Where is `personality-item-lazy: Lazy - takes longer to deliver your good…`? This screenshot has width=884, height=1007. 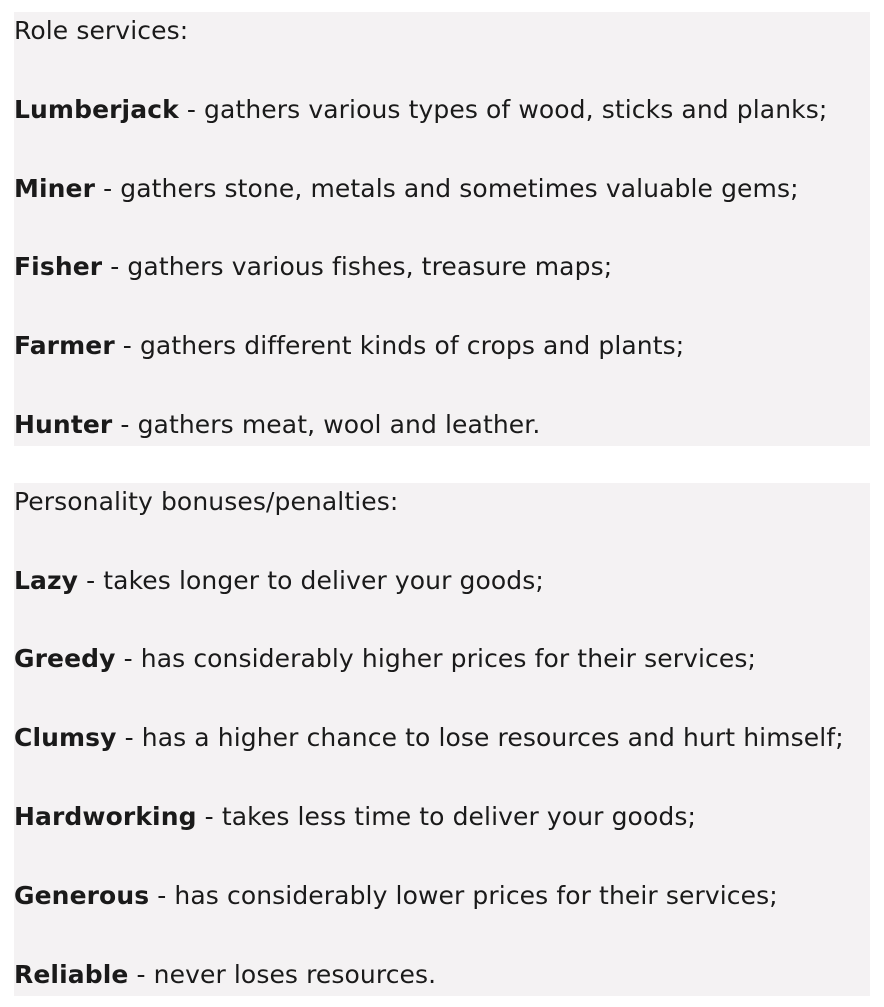 personality-item-lazy: Lazy - takes longer to deliver your good… is located at coordinates (279, 581).